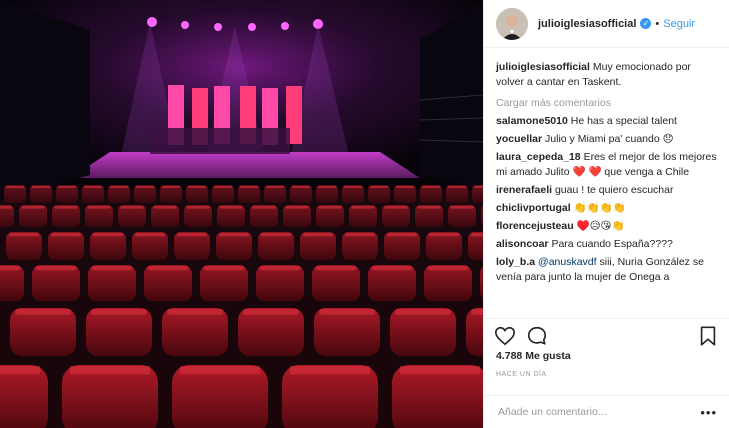  Describe the element at coordinates (533, 356) in the screenshot. I see `likes-count: 4.788 Me gusta` at that location.